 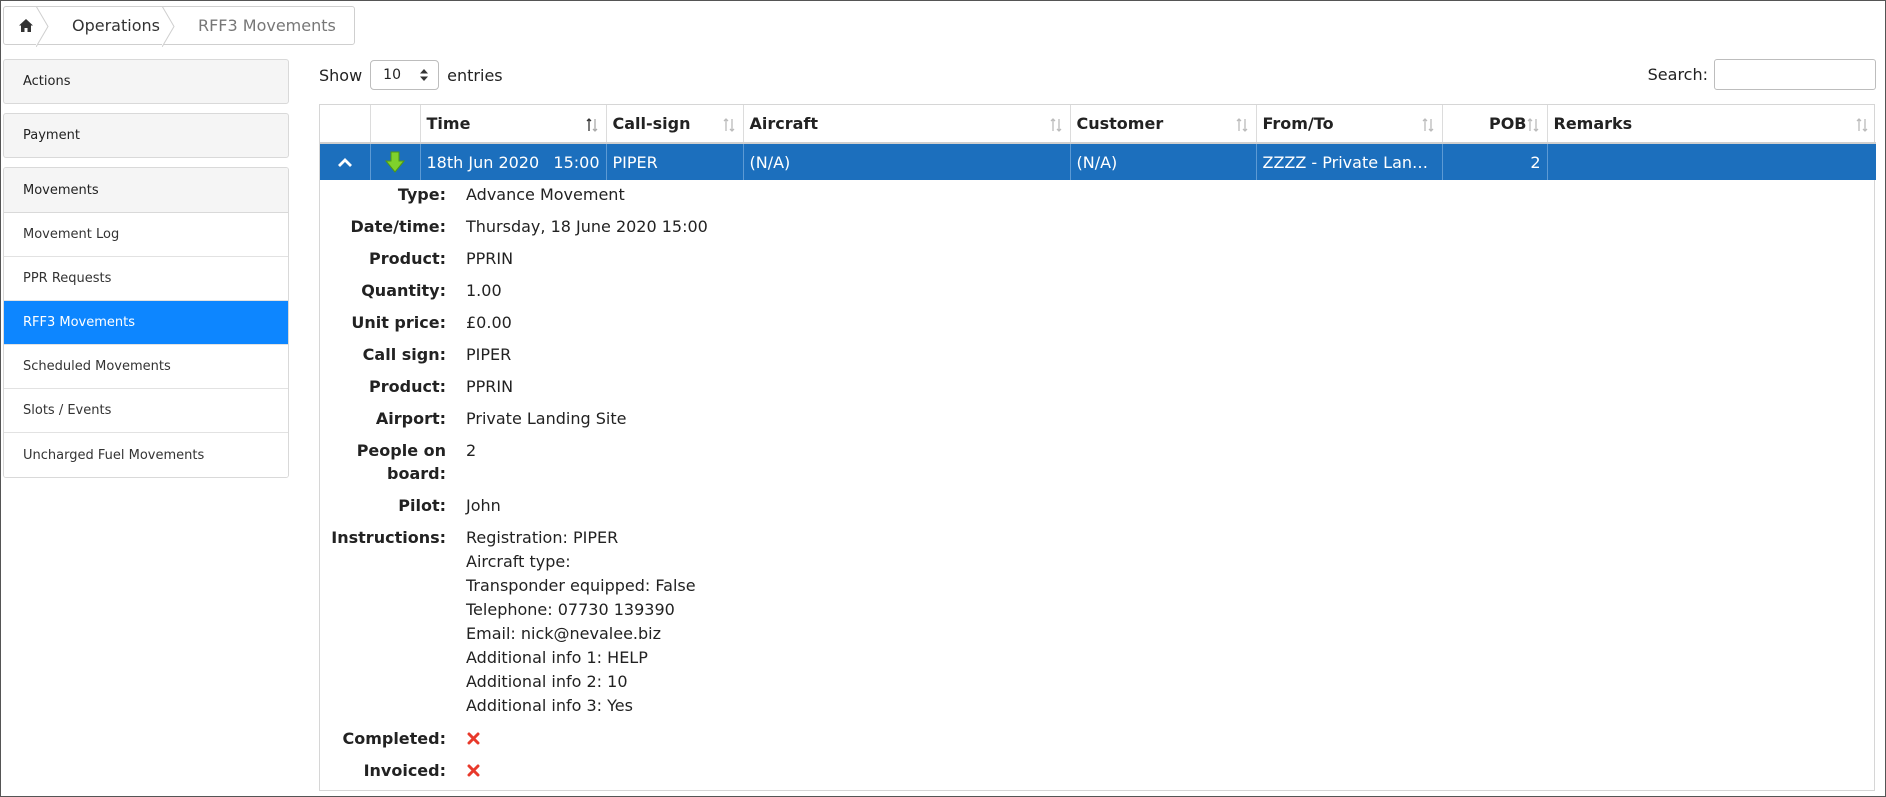 What do you see at coordinates (1163, 161) in the screenshot?
I see `cell-customer: (N/A)` at bounding box center [1163, 161].